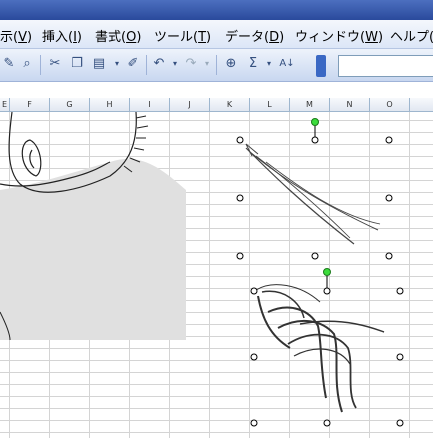  I want to click on column-header: L, so click(270, 104).